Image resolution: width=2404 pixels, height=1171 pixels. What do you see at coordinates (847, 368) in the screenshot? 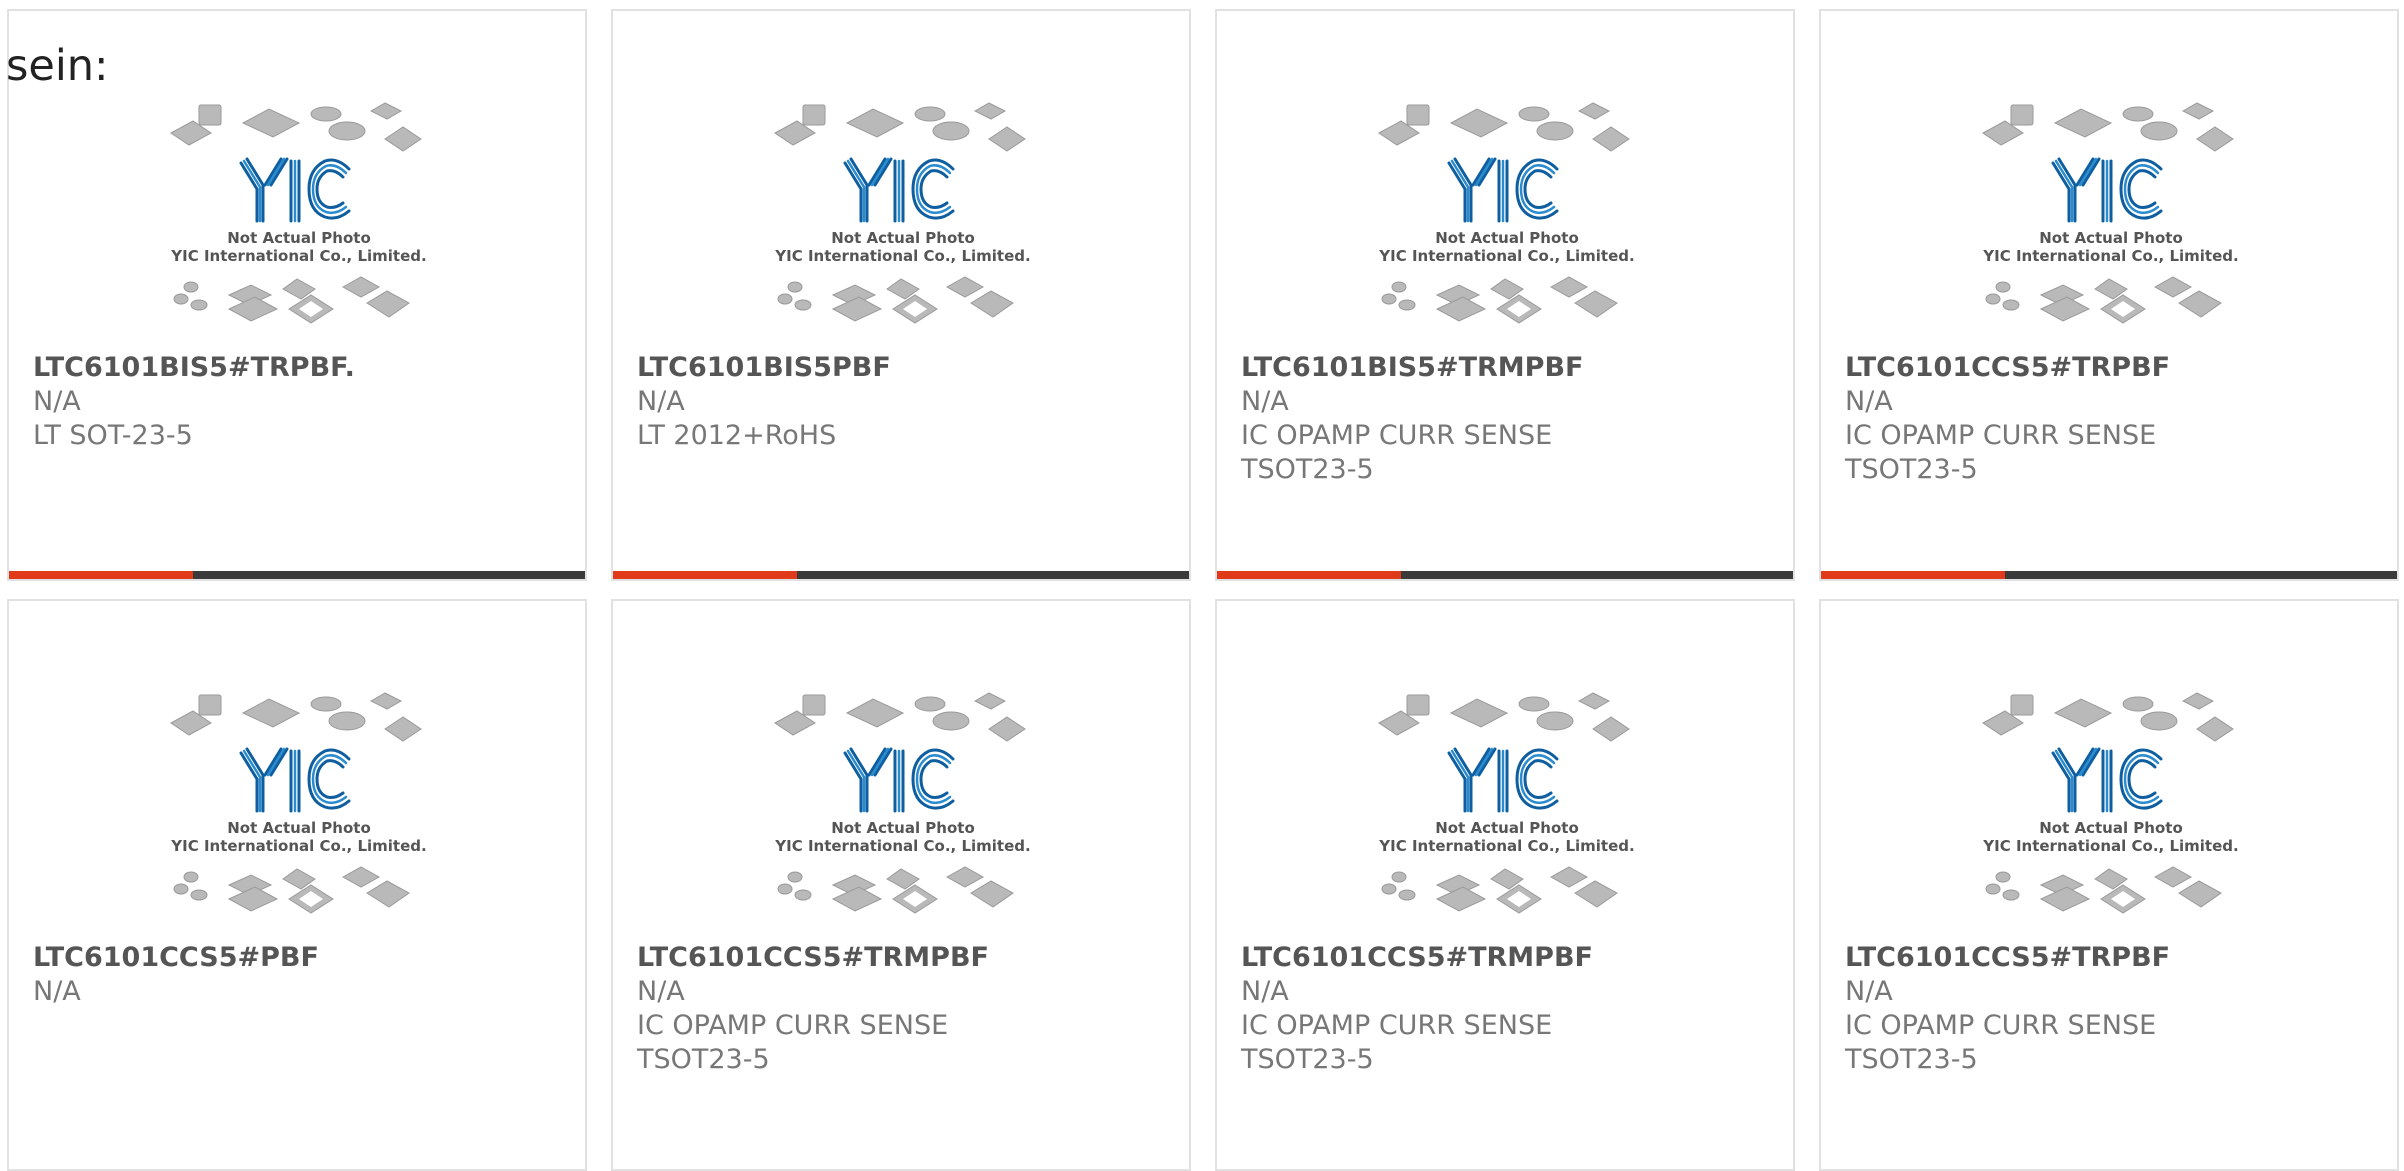
I see `part-number: LTC6101BIS5PBF` at bounding box center [847, 368].